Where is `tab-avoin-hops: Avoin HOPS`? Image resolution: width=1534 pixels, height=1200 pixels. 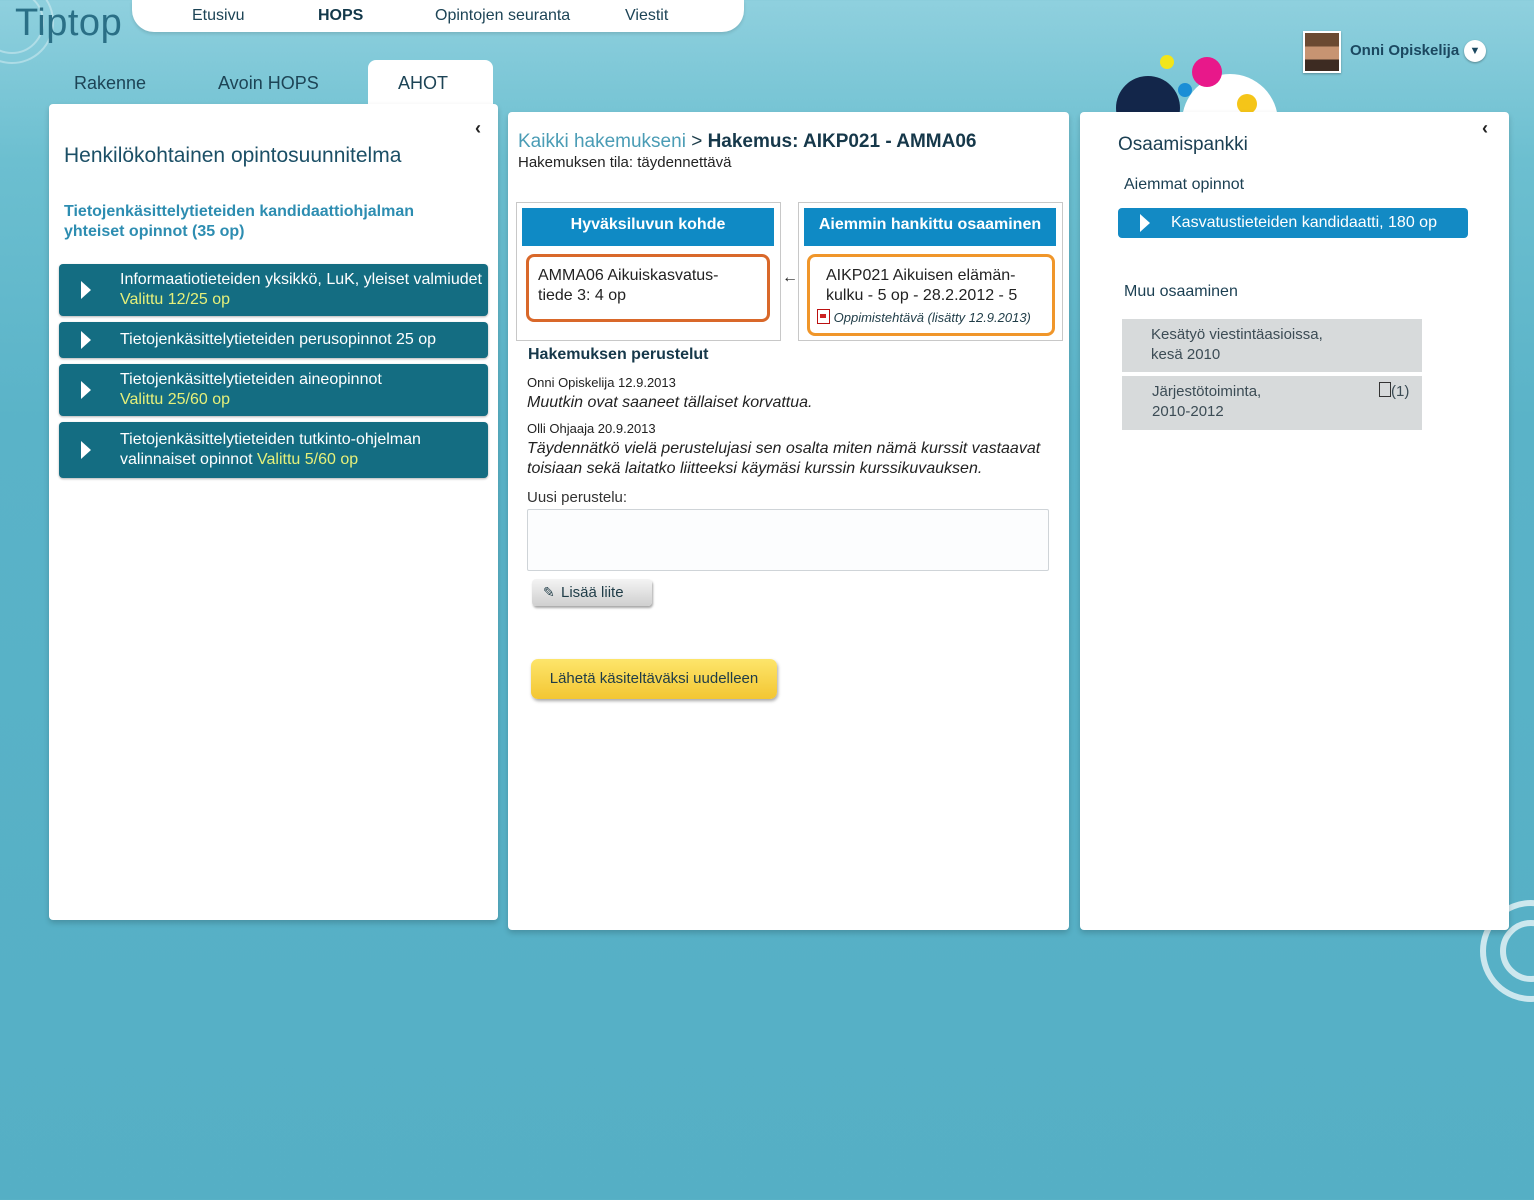 tab-avoin-hops: Avoin HOPS is located at coordinates (268, 83).